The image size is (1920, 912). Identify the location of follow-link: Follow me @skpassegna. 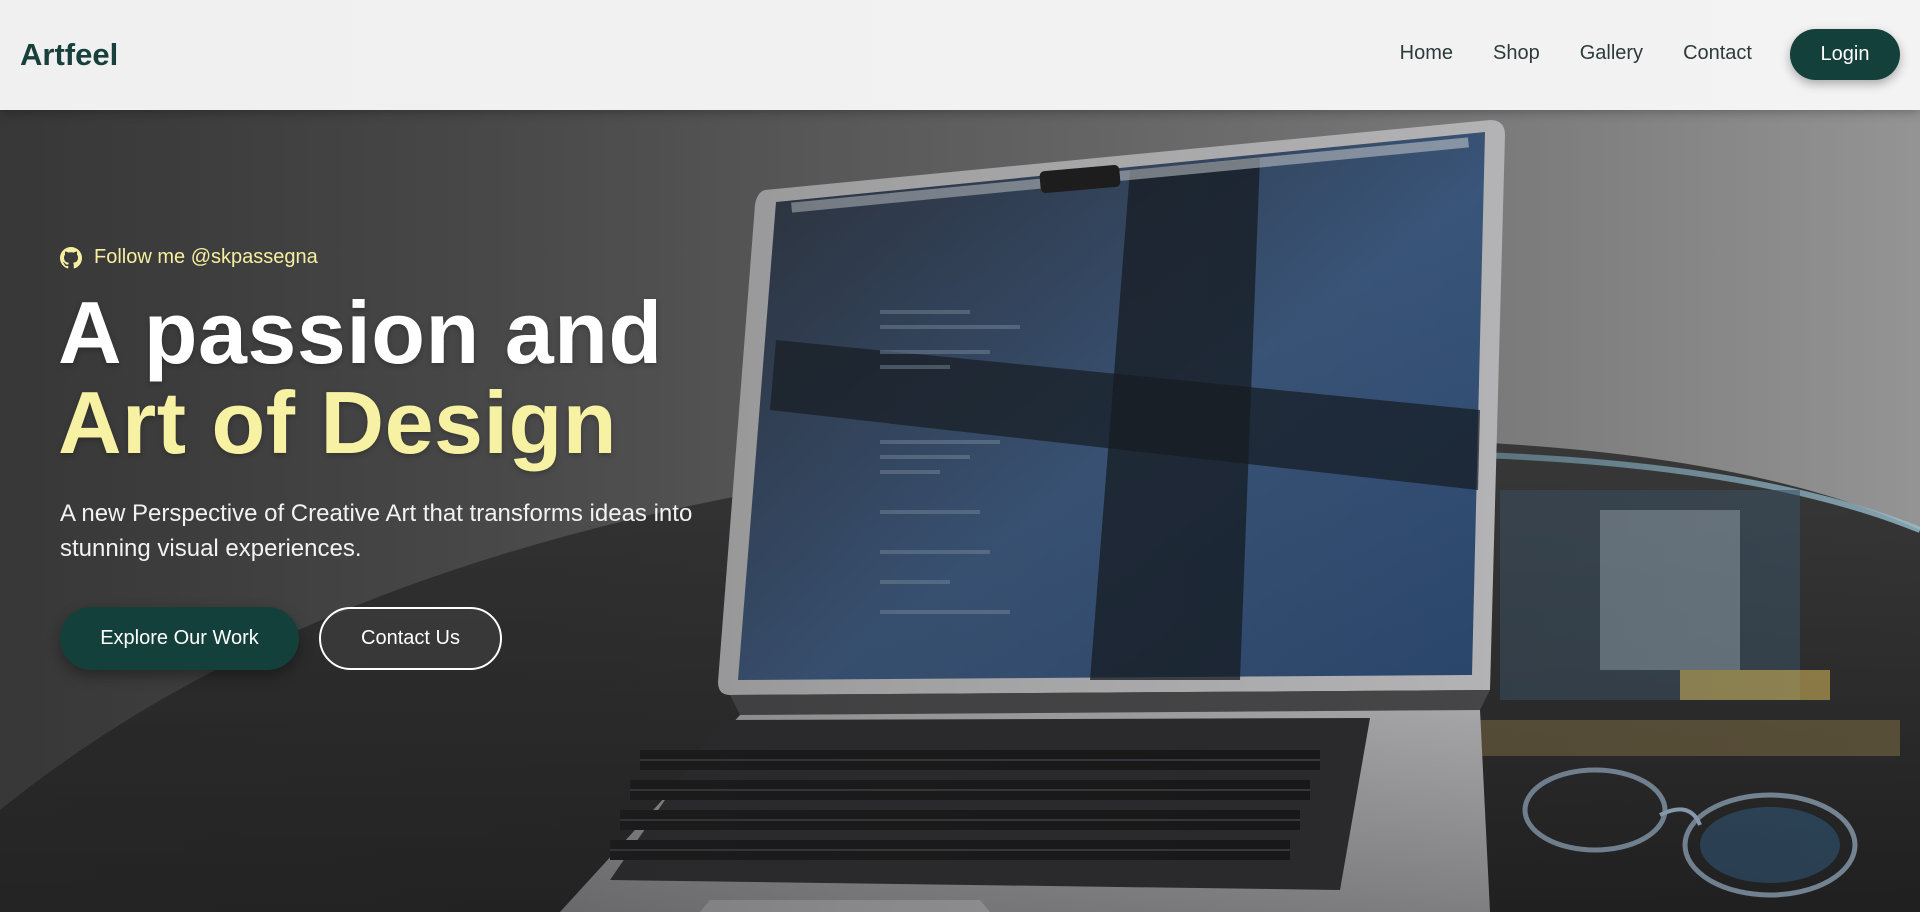
(189, 257).